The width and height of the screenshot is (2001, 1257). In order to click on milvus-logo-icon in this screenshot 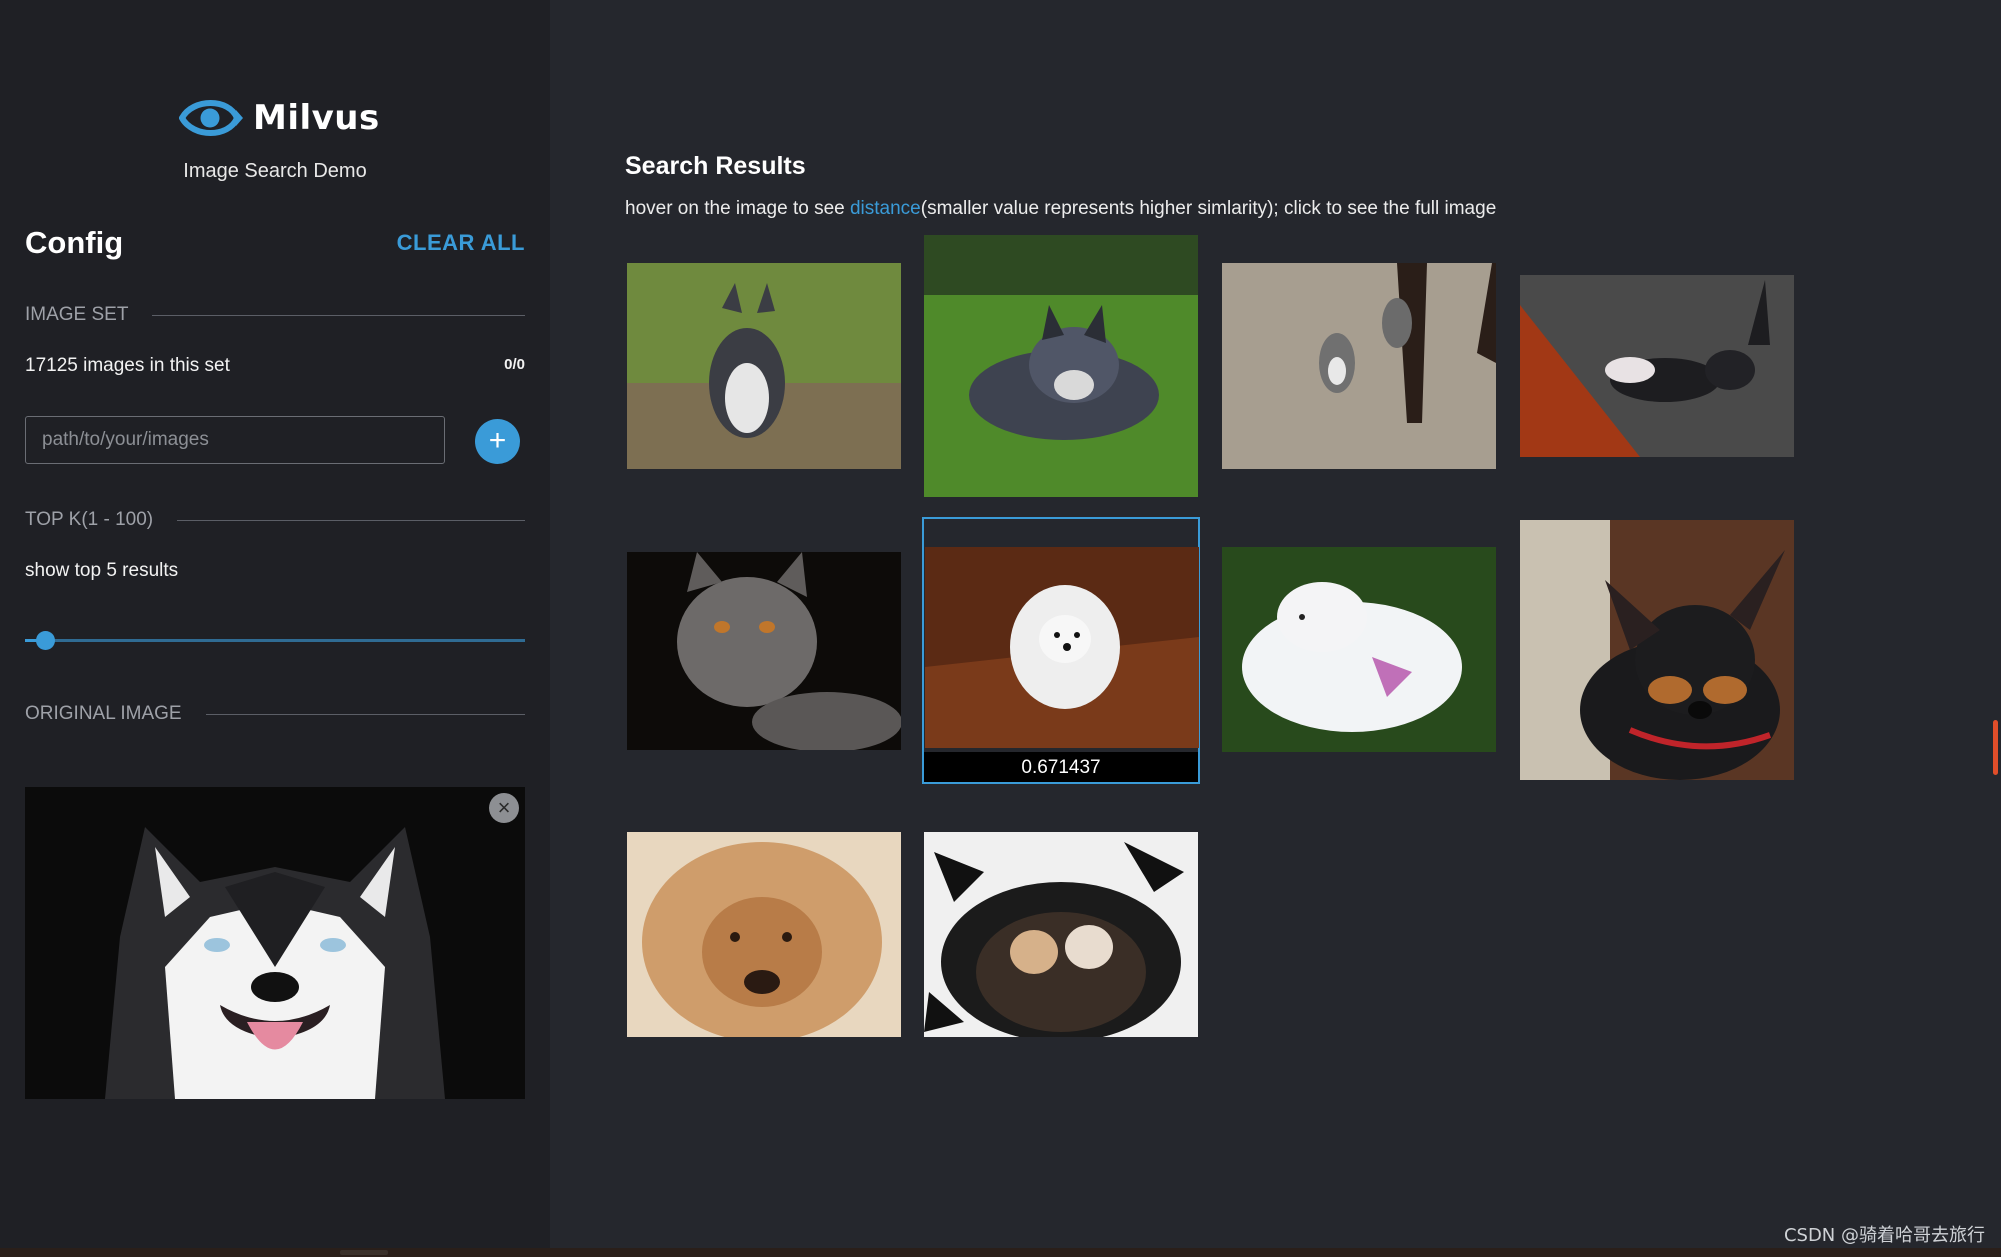, I will do `click(211, 118)`.